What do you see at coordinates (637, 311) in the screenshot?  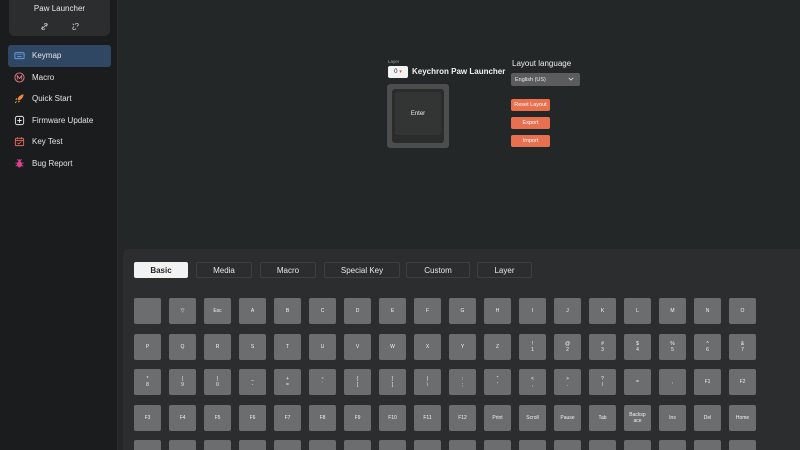 I see `key-button: L` at bounding box center [637, 311].